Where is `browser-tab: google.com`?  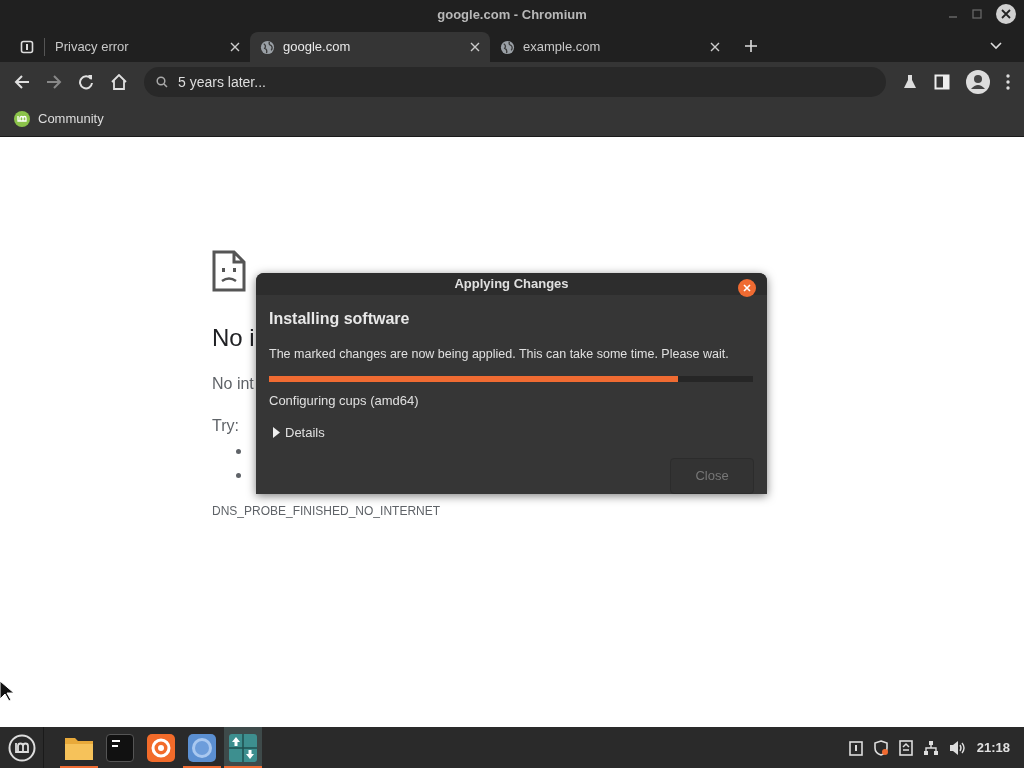
browser-tab: google.com is located at coordinates (370, 47).